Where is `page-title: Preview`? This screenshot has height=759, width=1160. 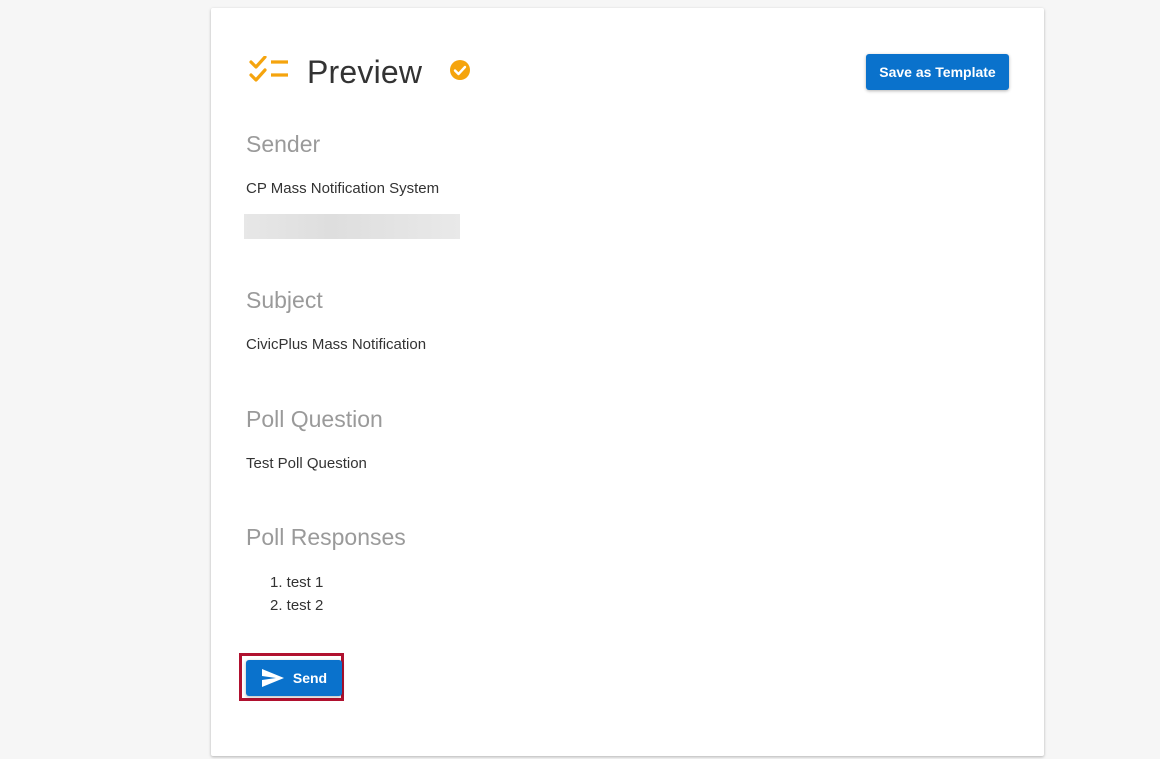 page-title: Preview is located at coordinates (365, 72).